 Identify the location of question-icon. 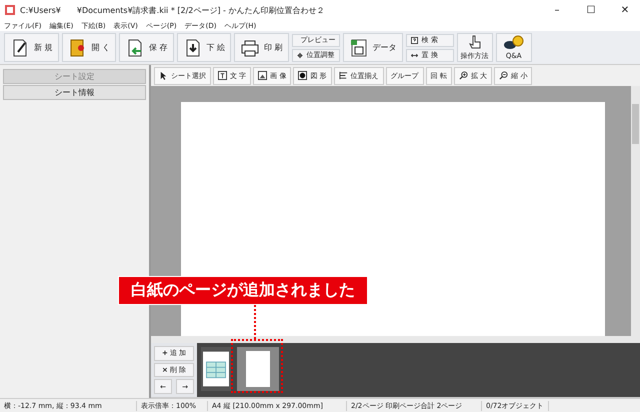
(414, 40).